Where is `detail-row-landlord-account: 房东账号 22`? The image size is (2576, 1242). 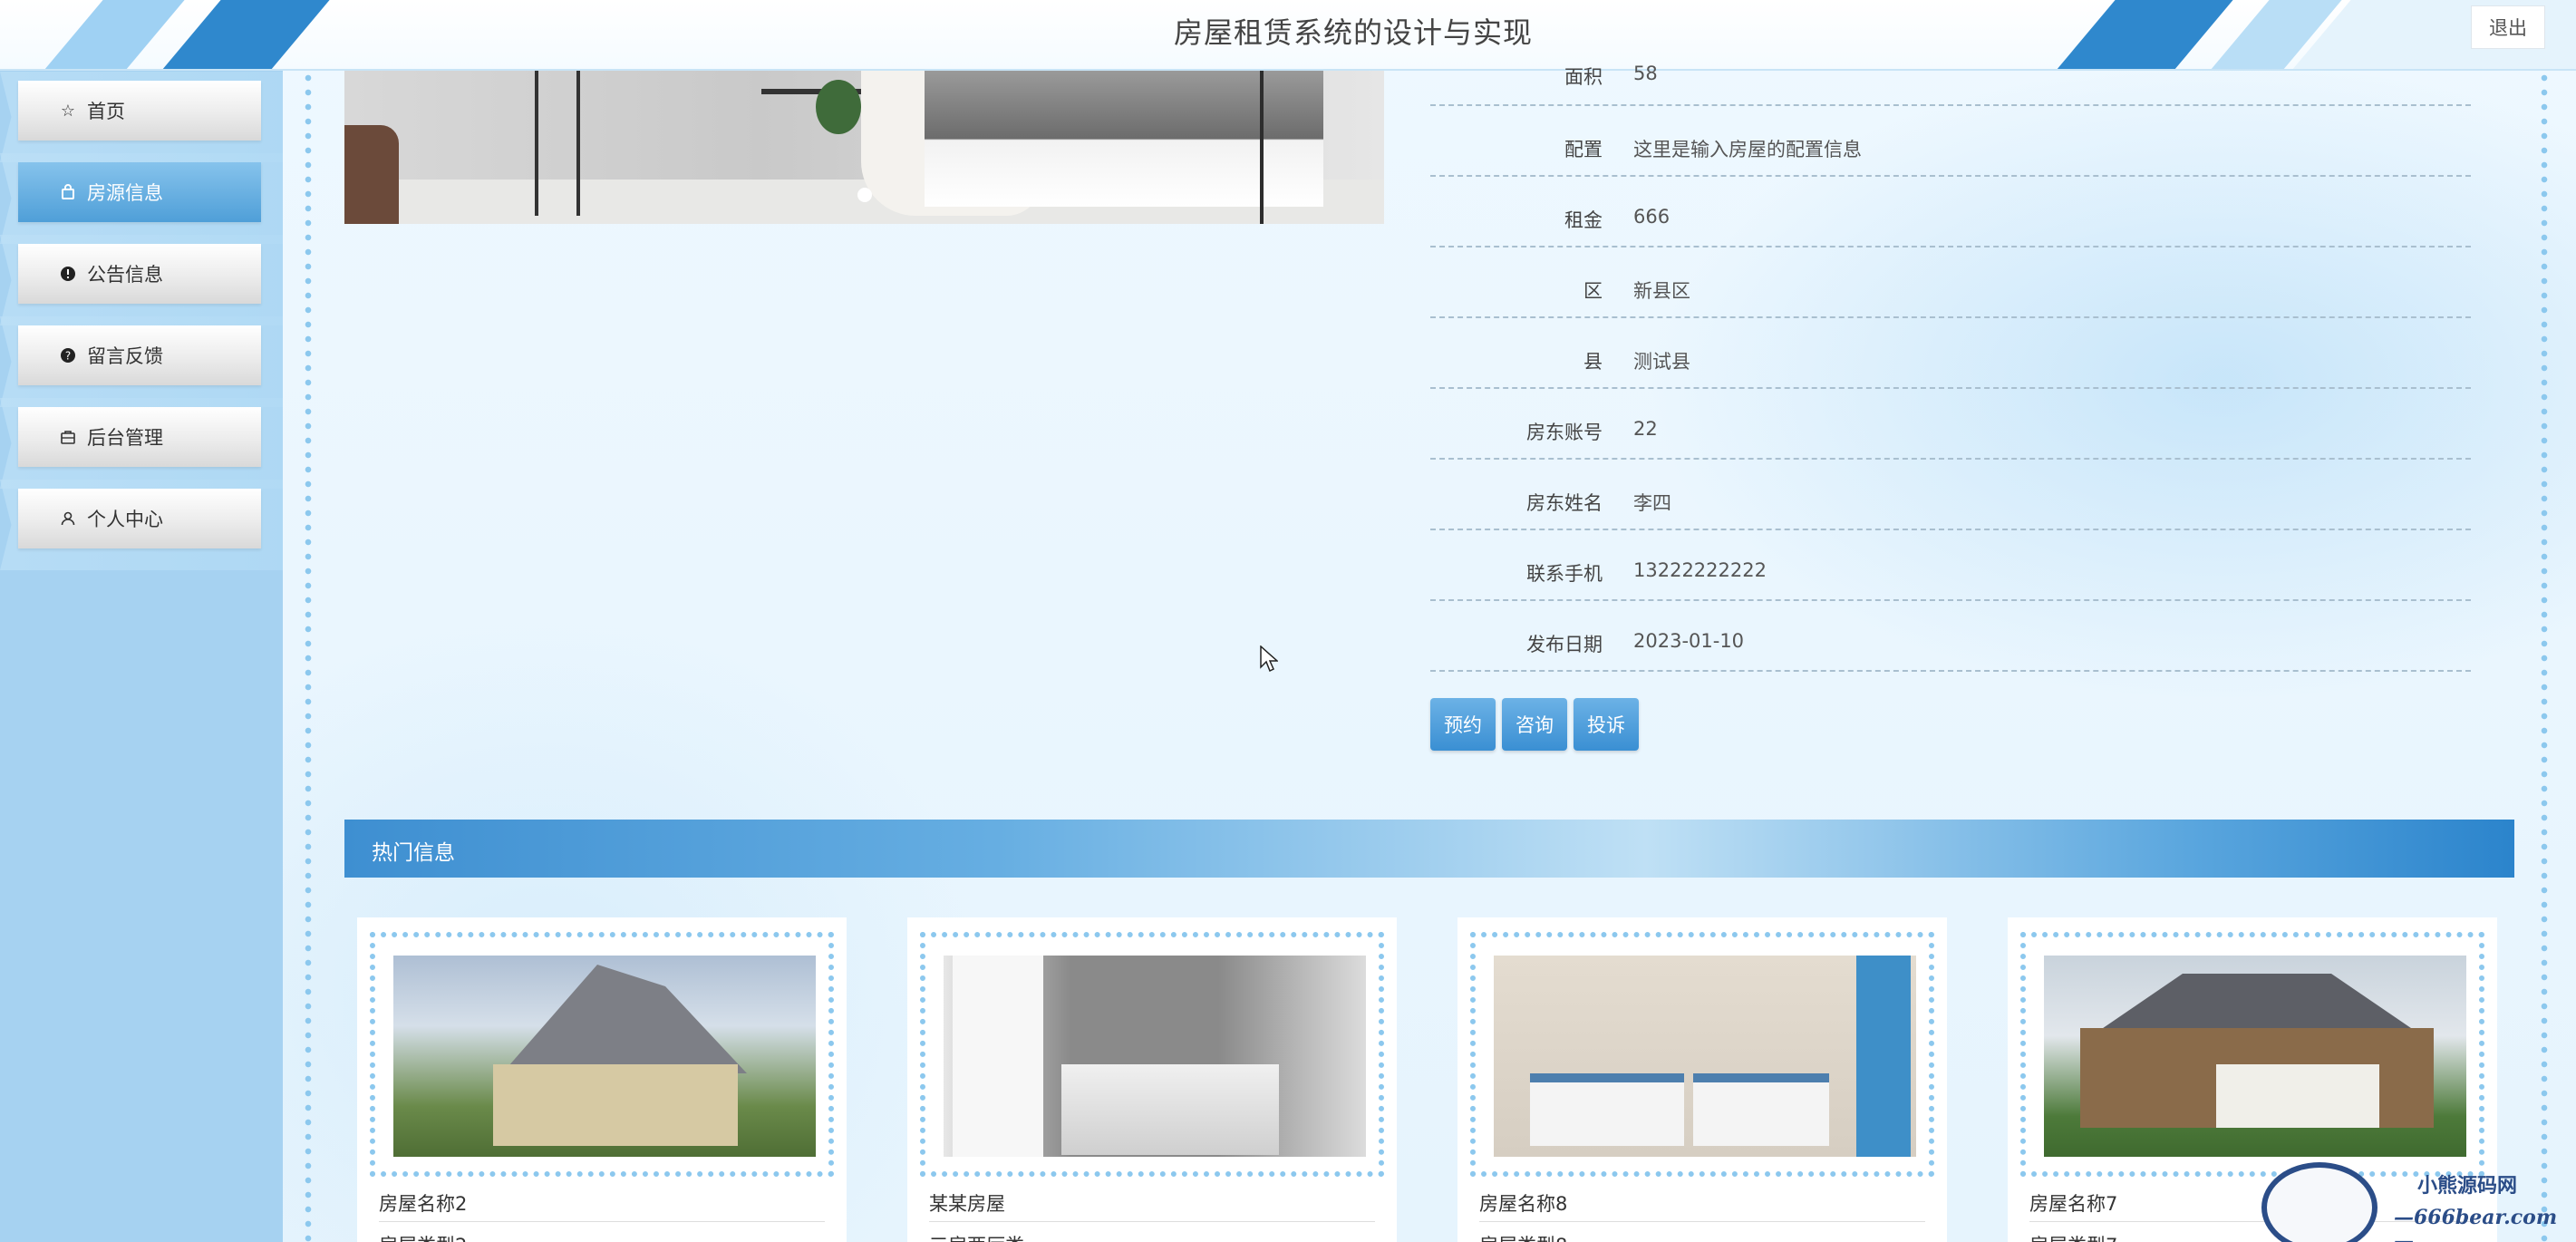
detail-row-landlord-account: 房东账号 22 is located at coordinates (1950, 424).